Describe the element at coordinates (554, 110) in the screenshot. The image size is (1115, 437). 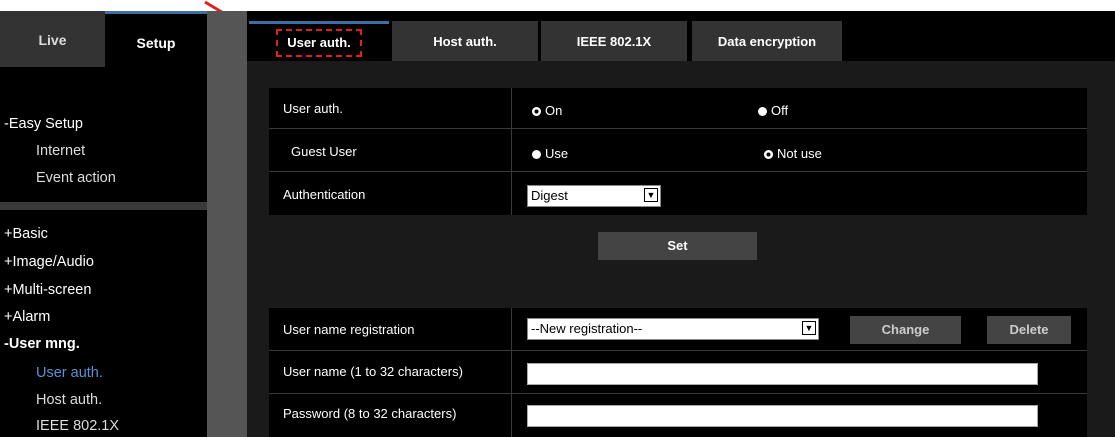
I see `user-auth-on-label: On` at that location.